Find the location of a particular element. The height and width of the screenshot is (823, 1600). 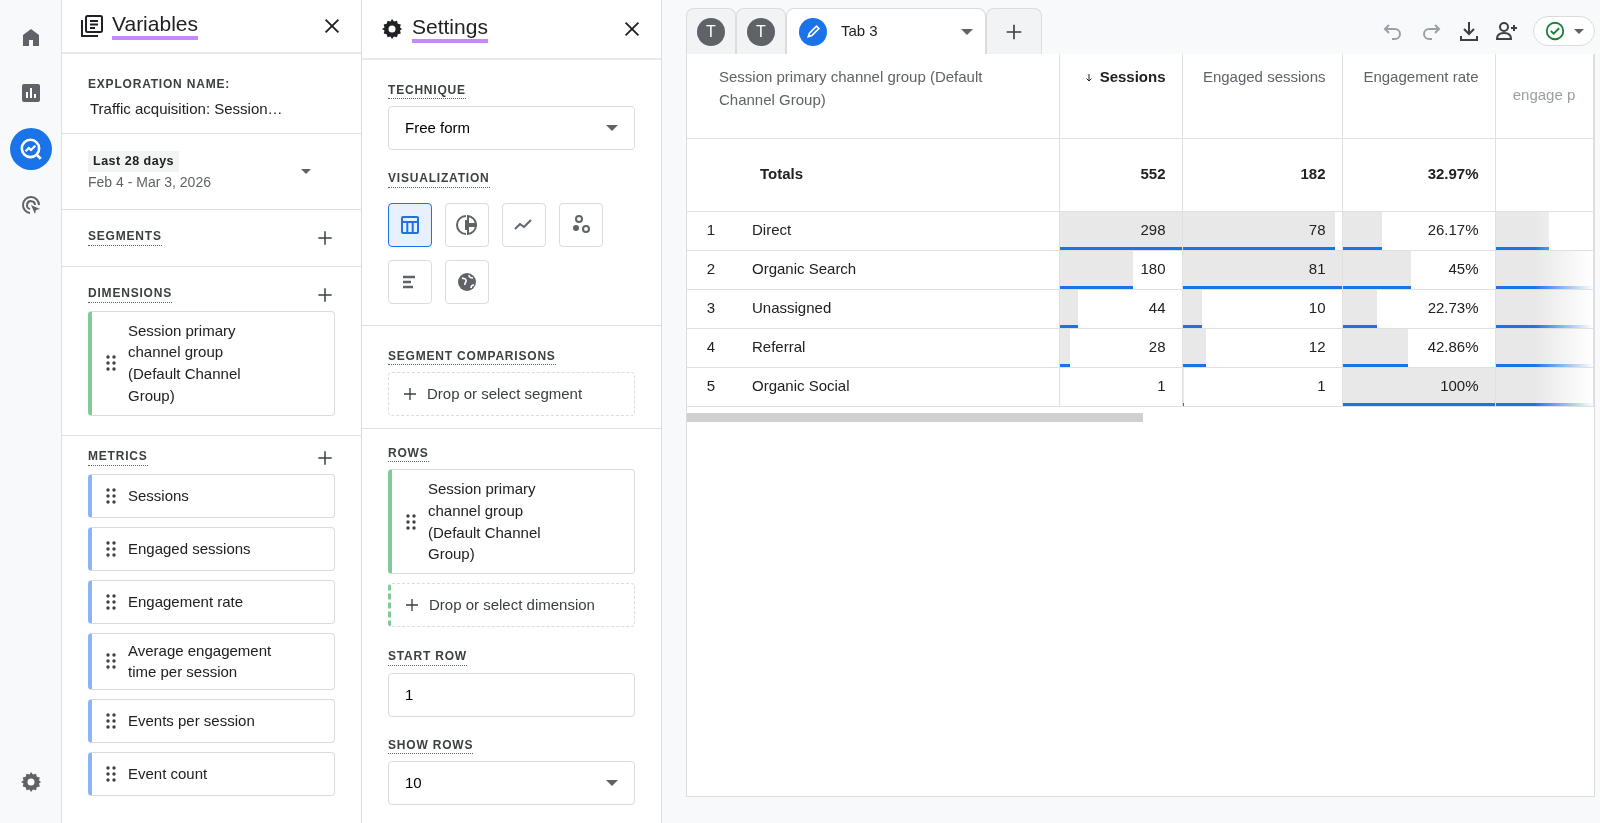

table-cell: 44 is located at coordinates (1157, 308).